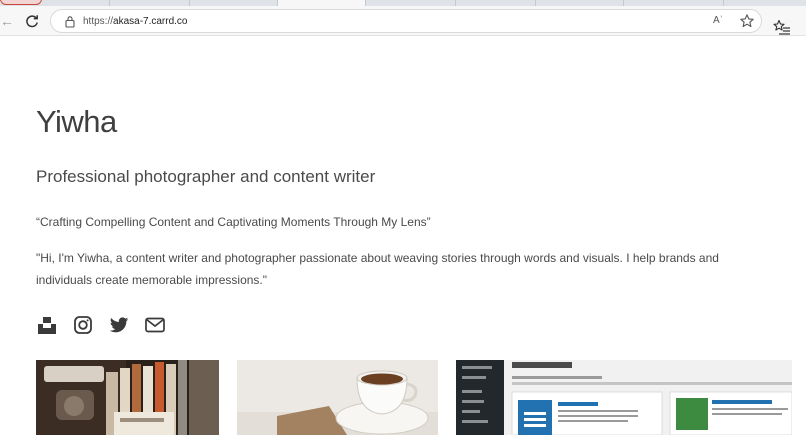 Image resolution: width=806 pixels, height=435 pixels. Describe the element at coordinates (119, 325) in the screenshot. I see `twitter-icon` at that location.